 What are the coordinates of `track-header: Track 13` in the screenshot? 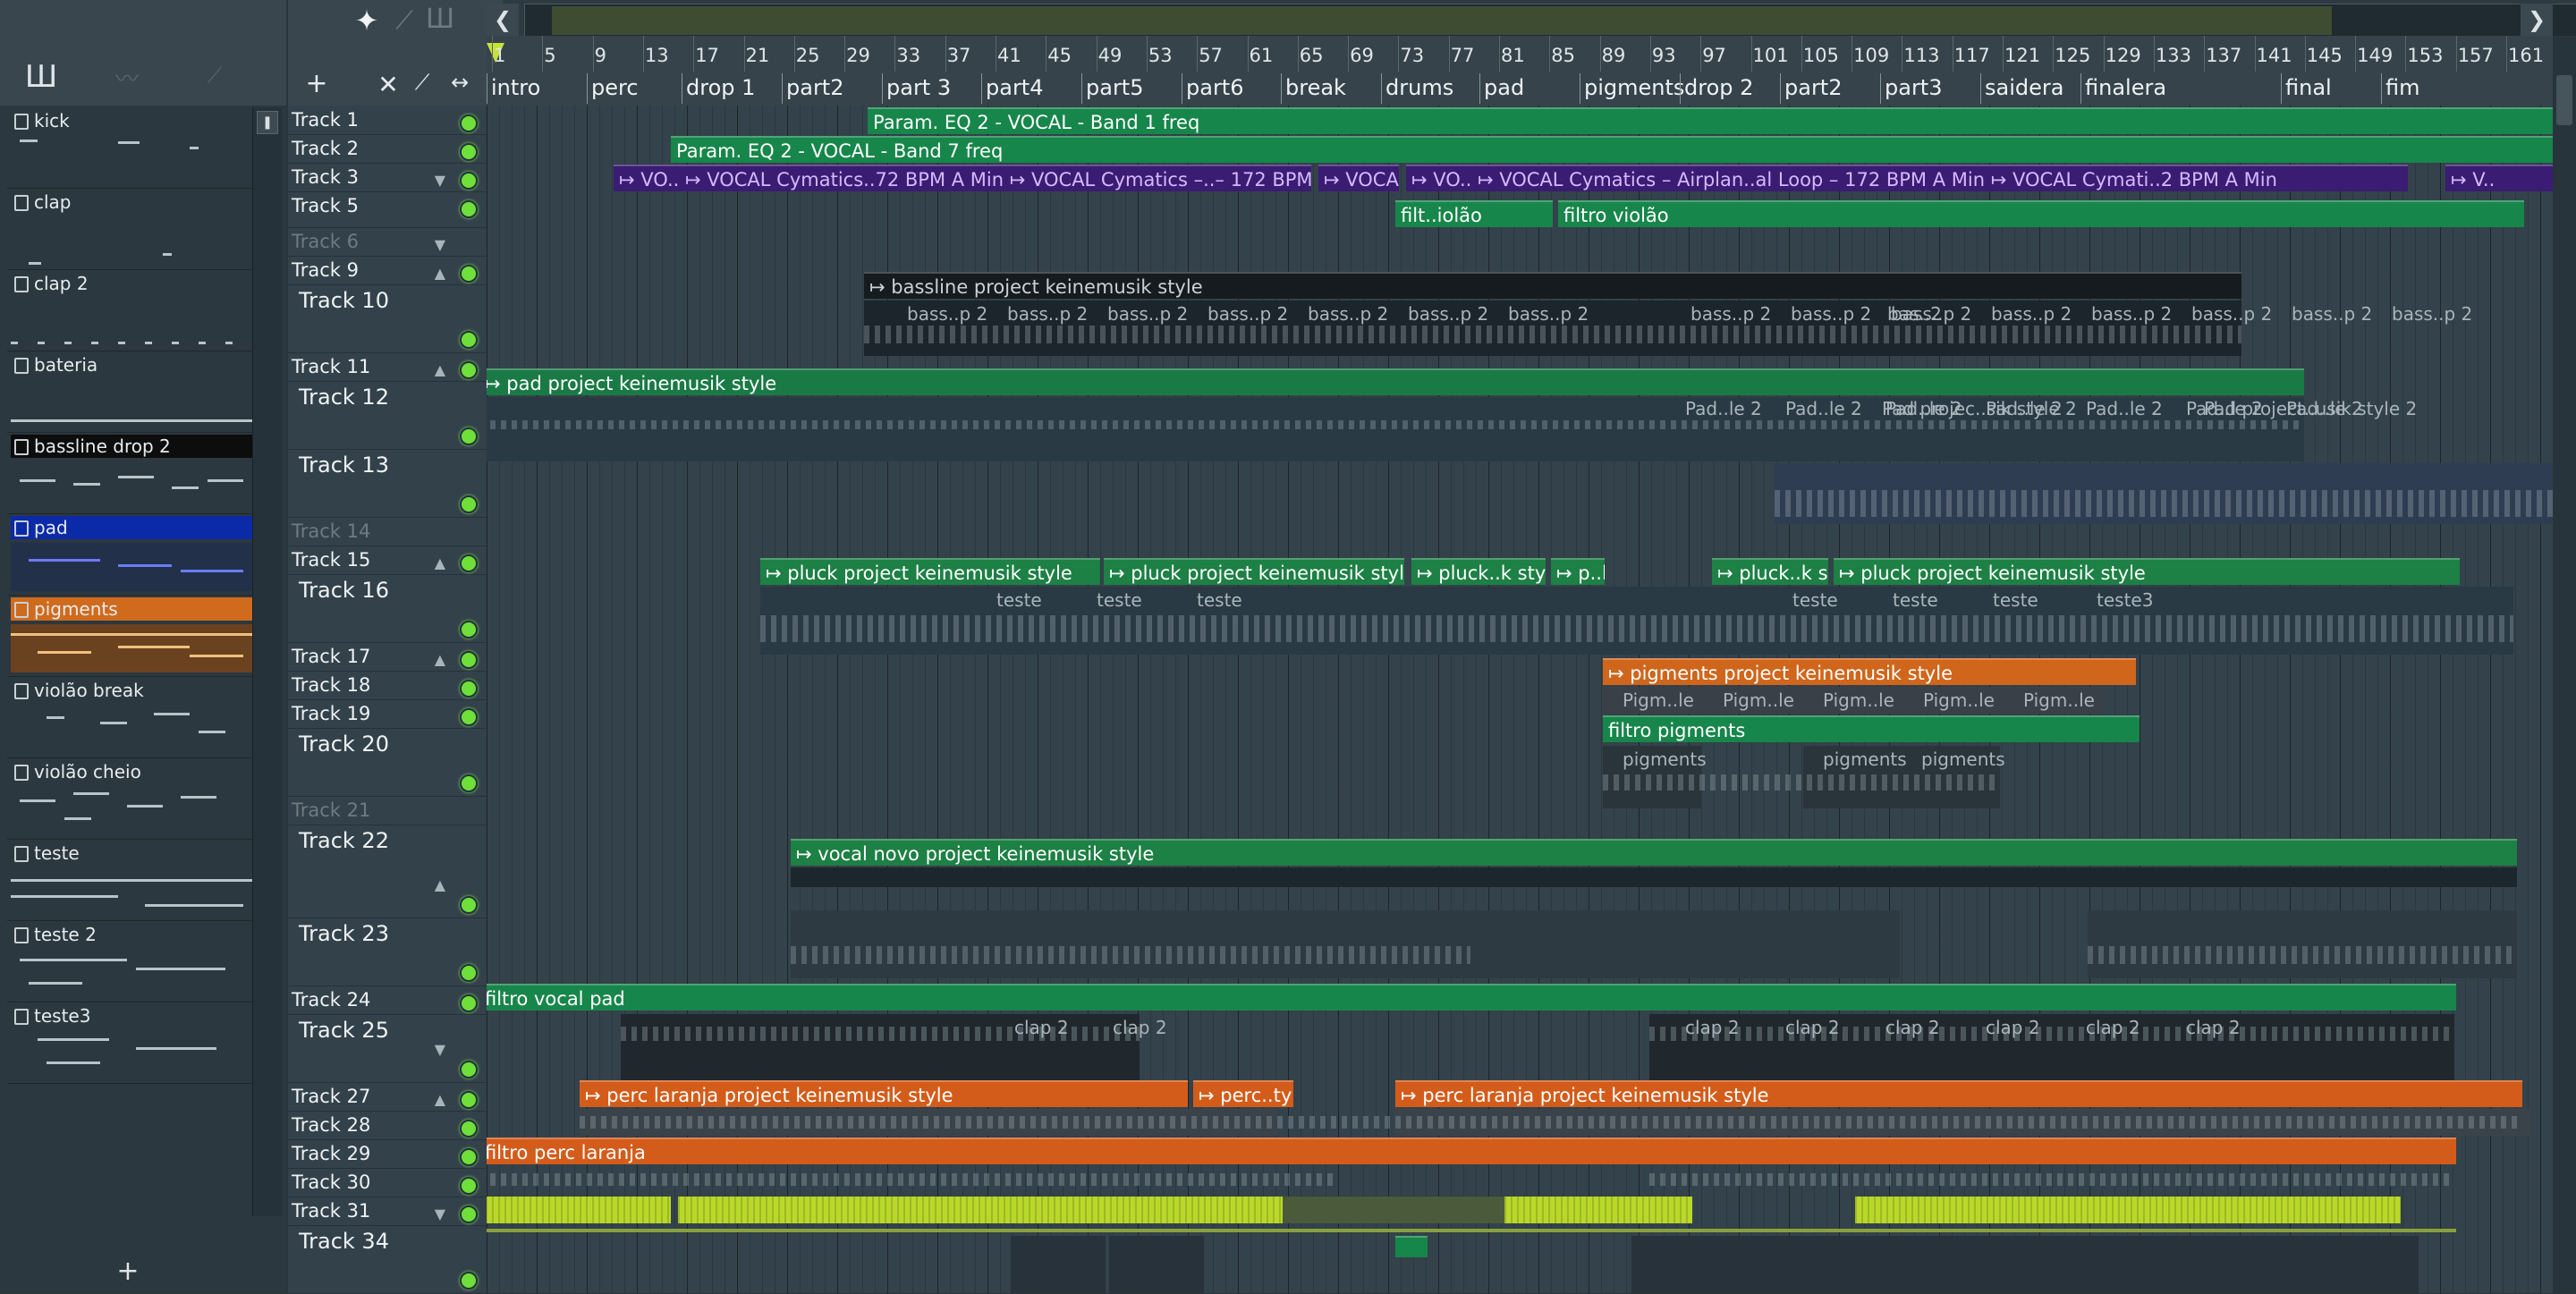 It's located at (387, 483).